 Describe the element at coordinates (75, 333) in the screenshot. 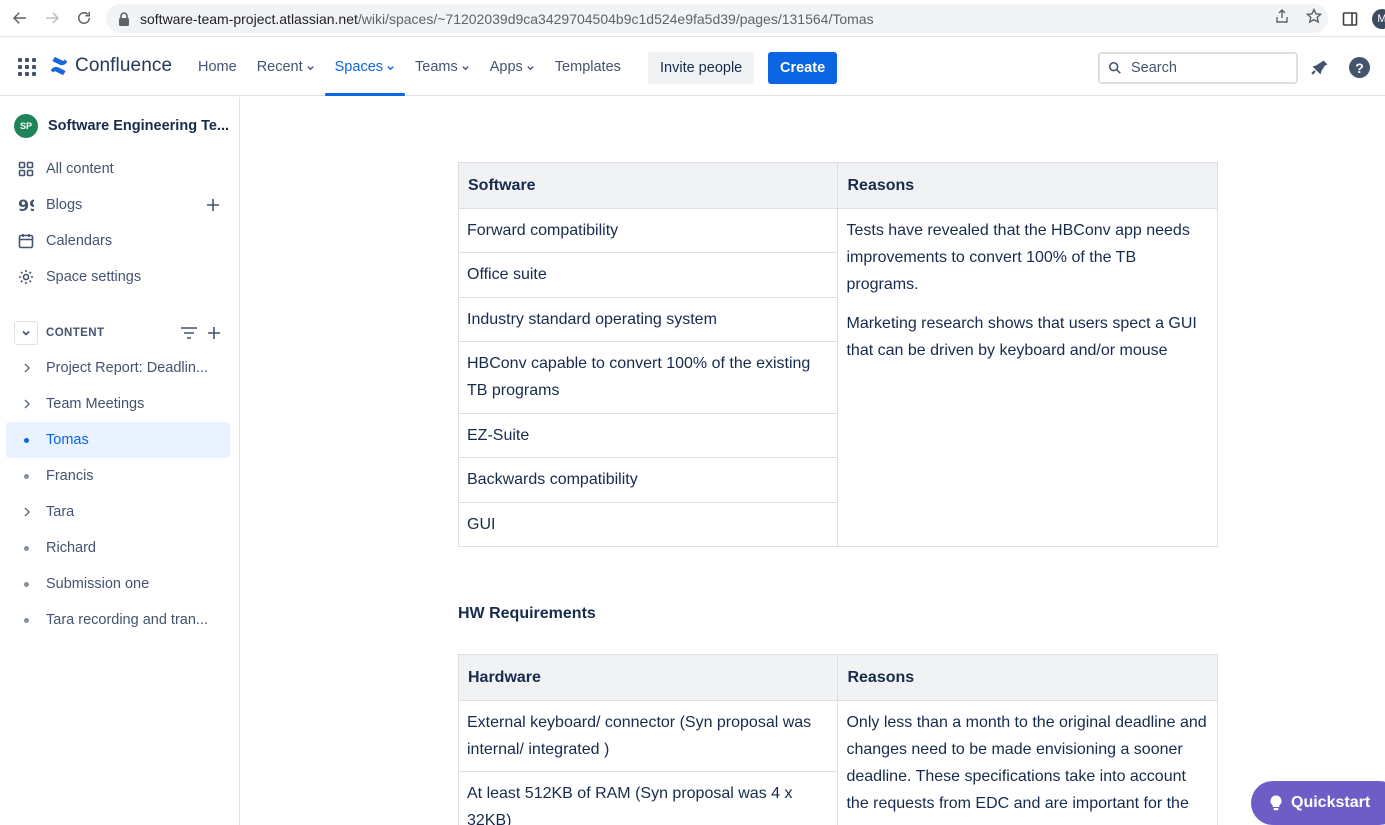

I see `content-label: CONTENT` at that location.